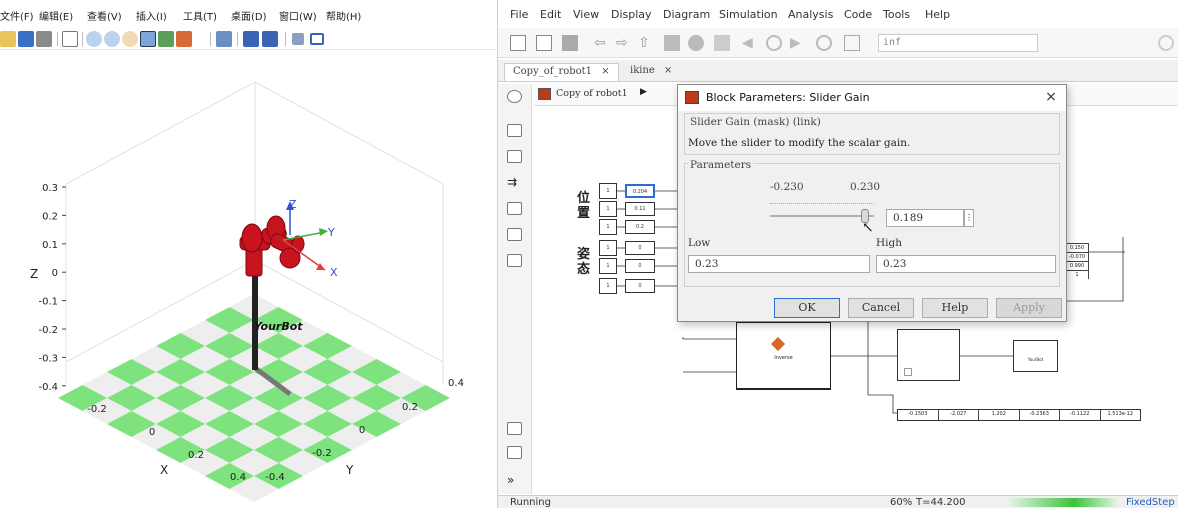  Describe the element at coordinates (602, 43) in the screenshot. I see `back-icon: ⇦` at that location.